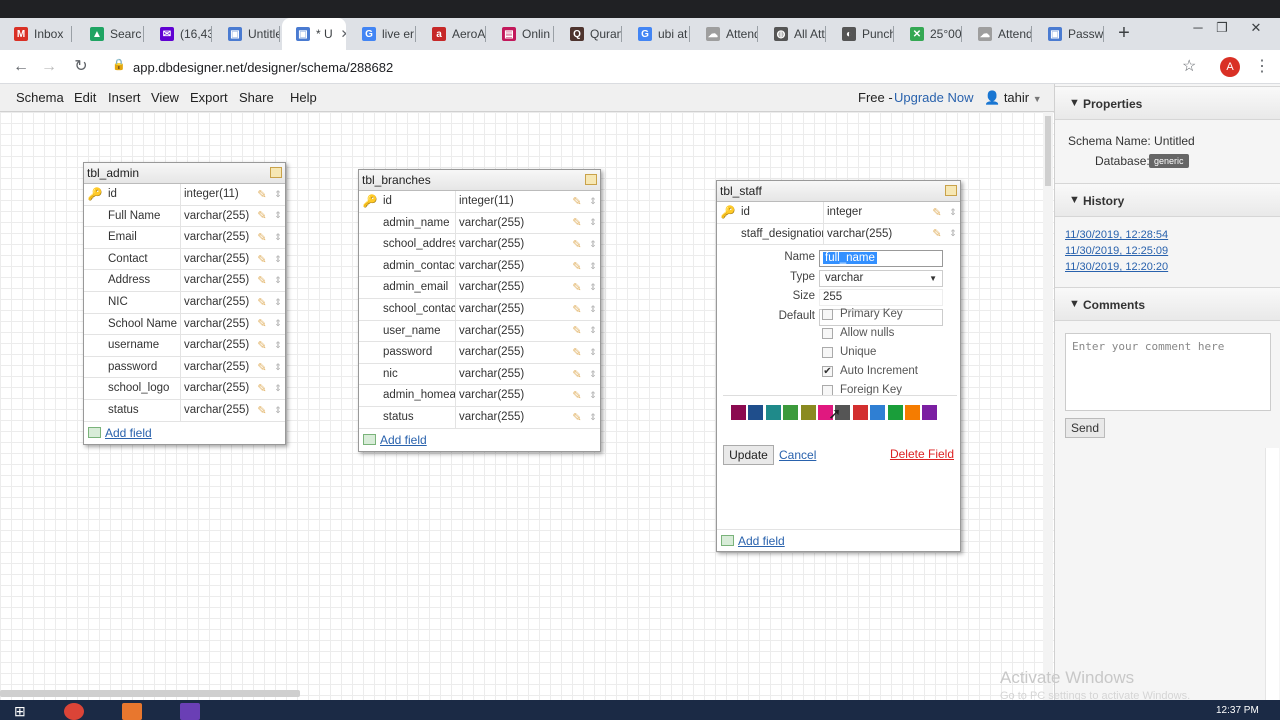  I want to click on field-row: 🔑 id integer ✎ ⇕, so click(838, 213).